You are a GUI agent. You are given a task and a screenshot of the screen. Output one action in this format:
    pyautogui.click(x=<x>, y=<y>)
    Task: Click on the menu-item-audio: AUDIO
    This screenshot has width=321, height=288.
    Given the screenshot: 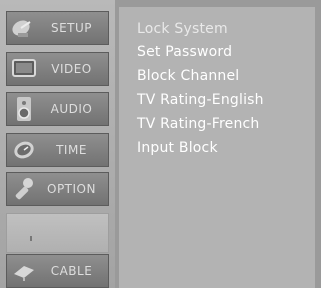 What is the action you would take?
    pyautogui.click(x=57, y=109)
    